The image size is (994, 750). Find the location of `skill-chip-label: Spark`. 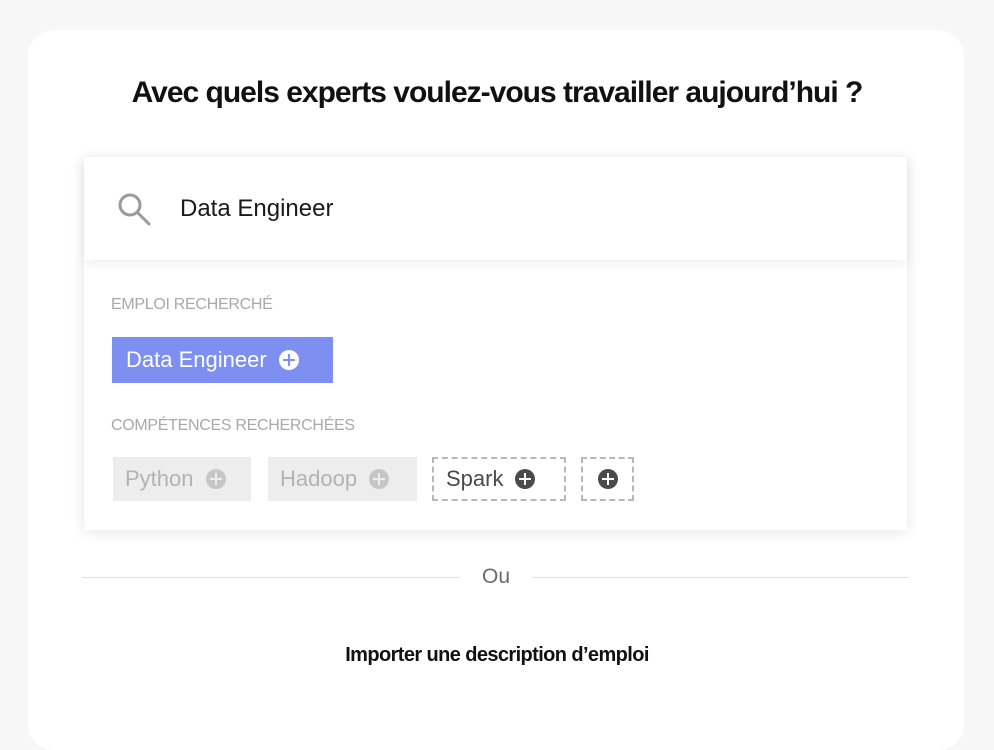

skill-chip-label: Spark is located at coordinates (475, 478).